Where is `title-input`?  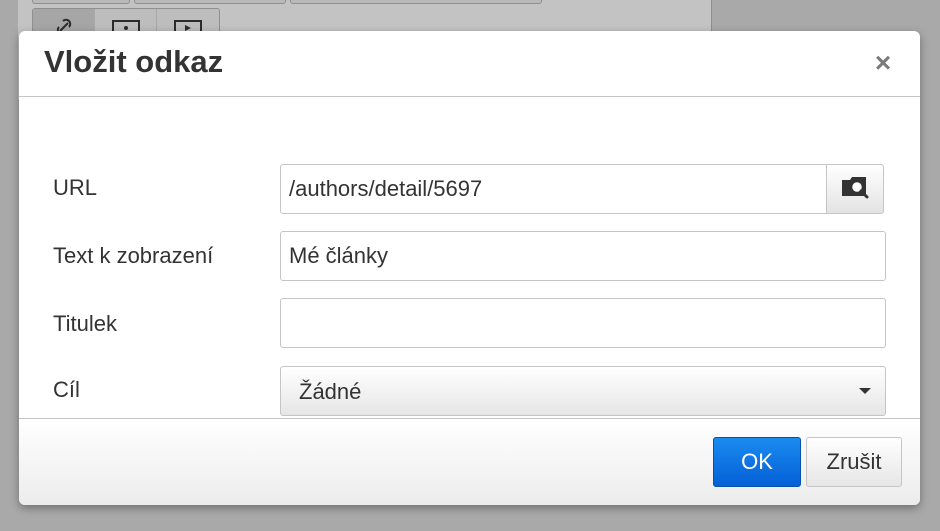 title-input is located at coordinates (583, 323).